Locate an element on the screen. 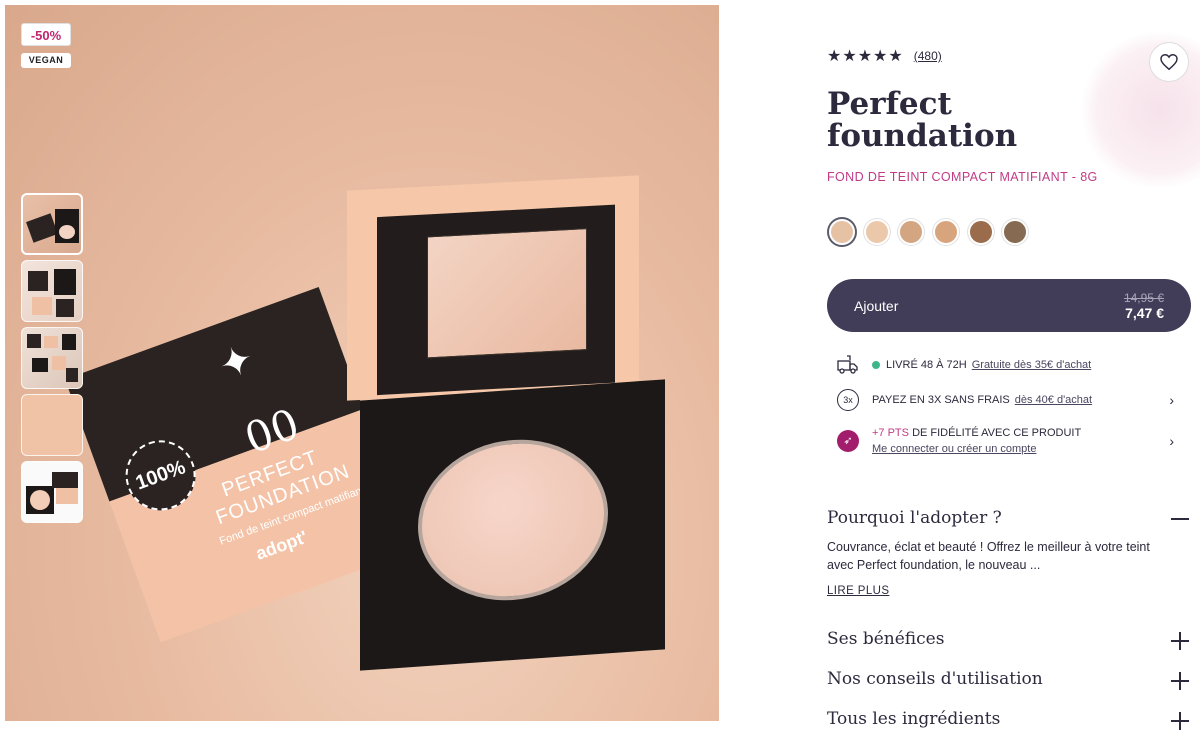  shade-selector is located at coordinates (933, 232).